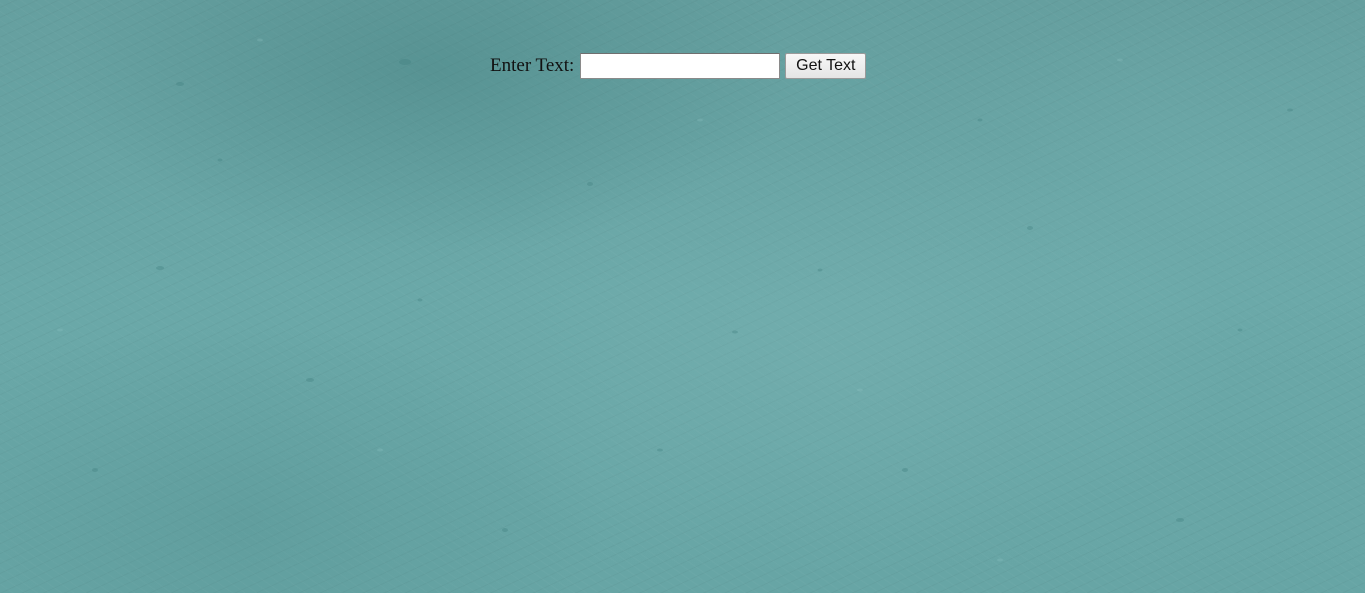  Describe the element at coordinates (826, 66) in the screenshot. I see `get-text-button: Get Text` at that location.